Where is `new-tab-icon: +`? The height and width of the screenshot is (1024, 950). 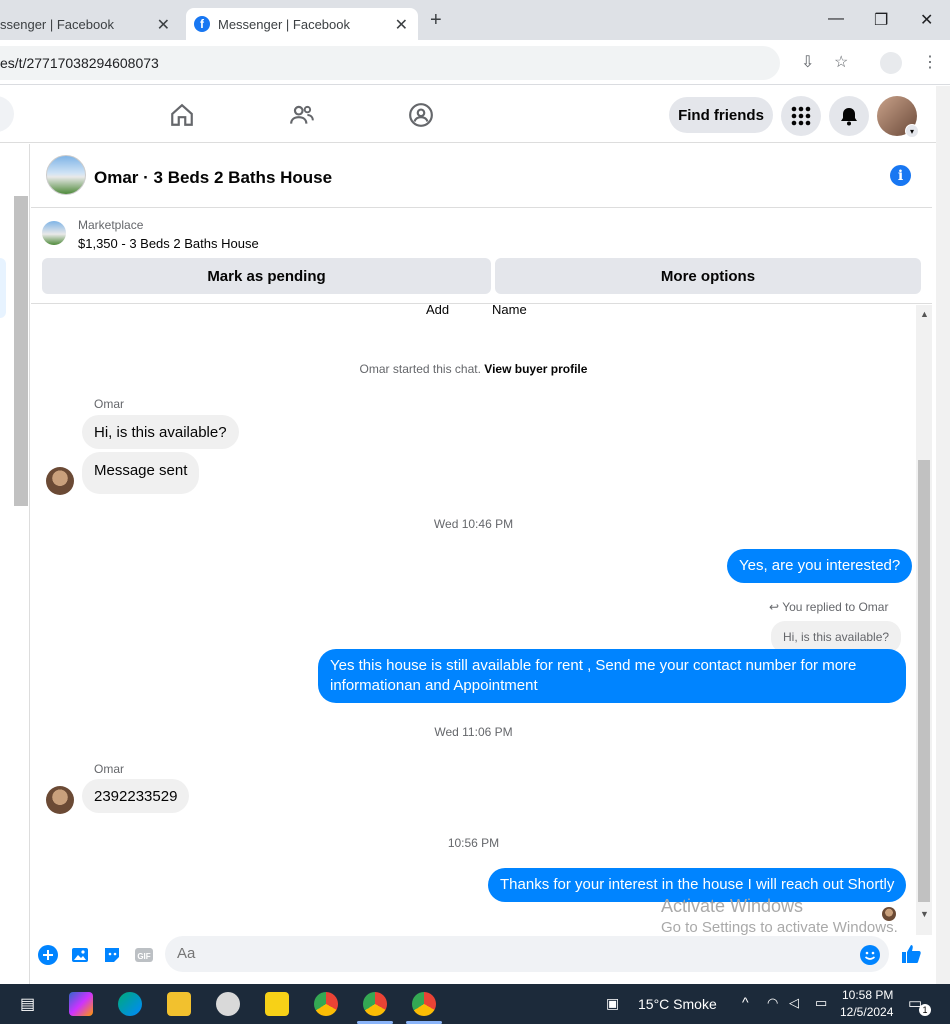 new-tab-icon: + is located at coordinates (436, 20).